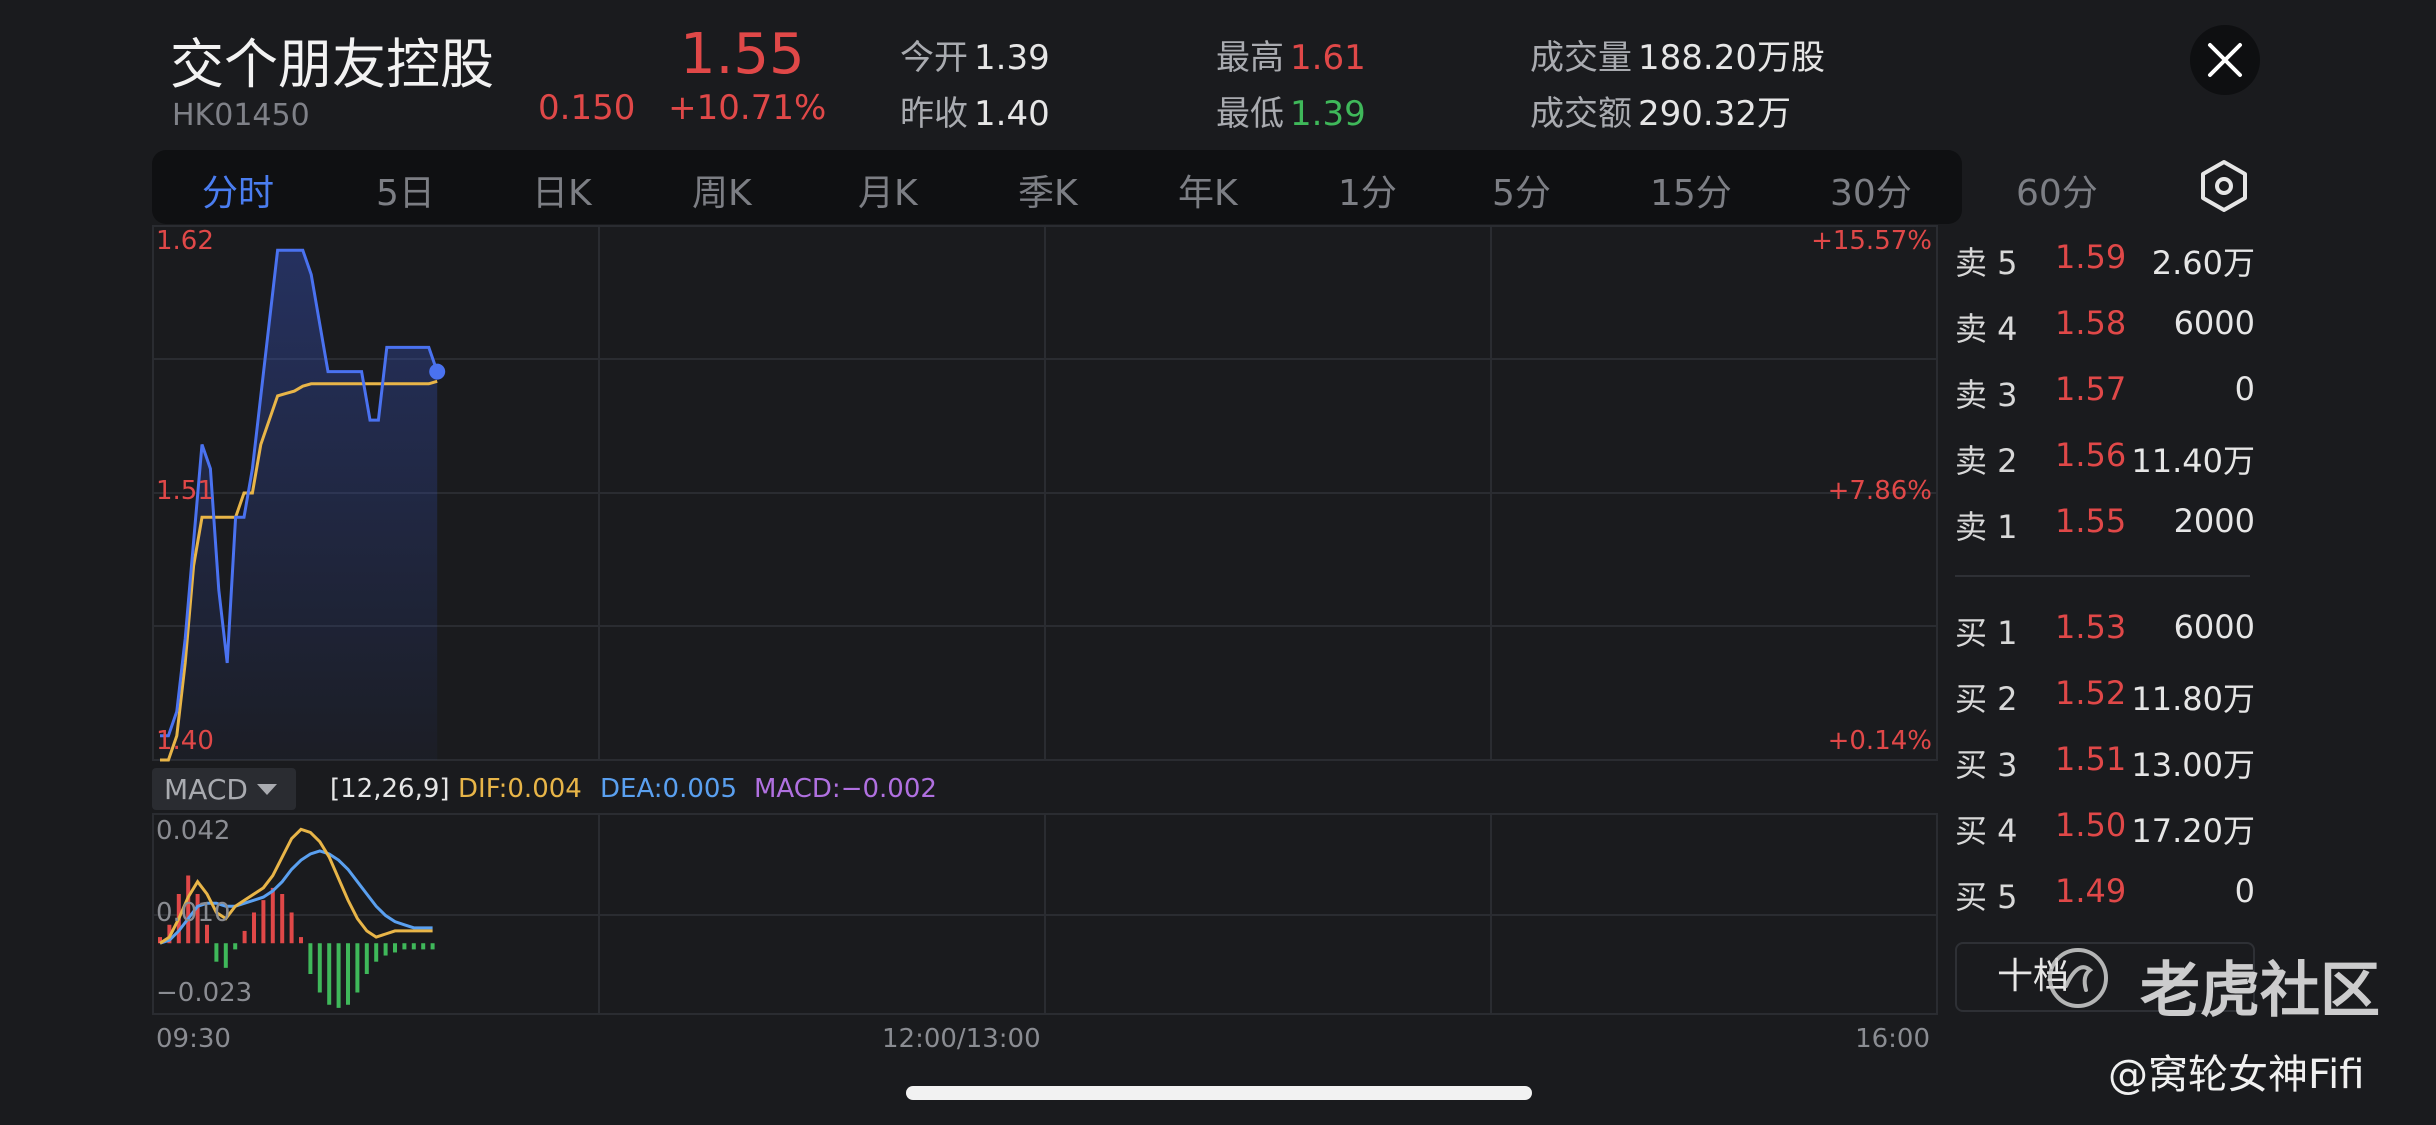  I want to click on price-axis-top: 1.62, so click(185, 241).